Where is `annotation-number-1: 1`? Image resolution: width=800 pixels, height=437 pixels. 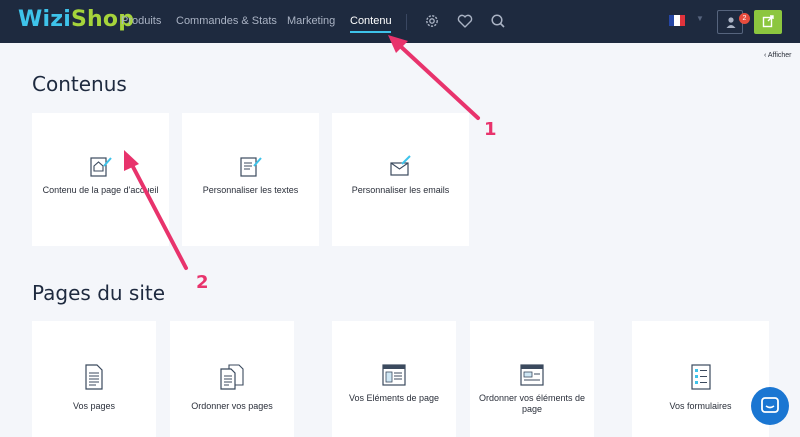
annotation-number-1: 1 is located at coordinates (490, 129).